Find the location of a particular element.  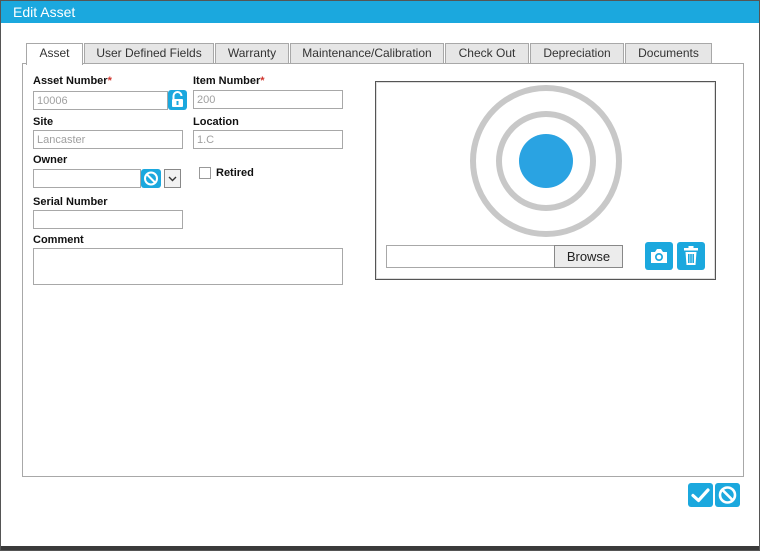

comment-label: Comment is located at coordinates (58, 240).